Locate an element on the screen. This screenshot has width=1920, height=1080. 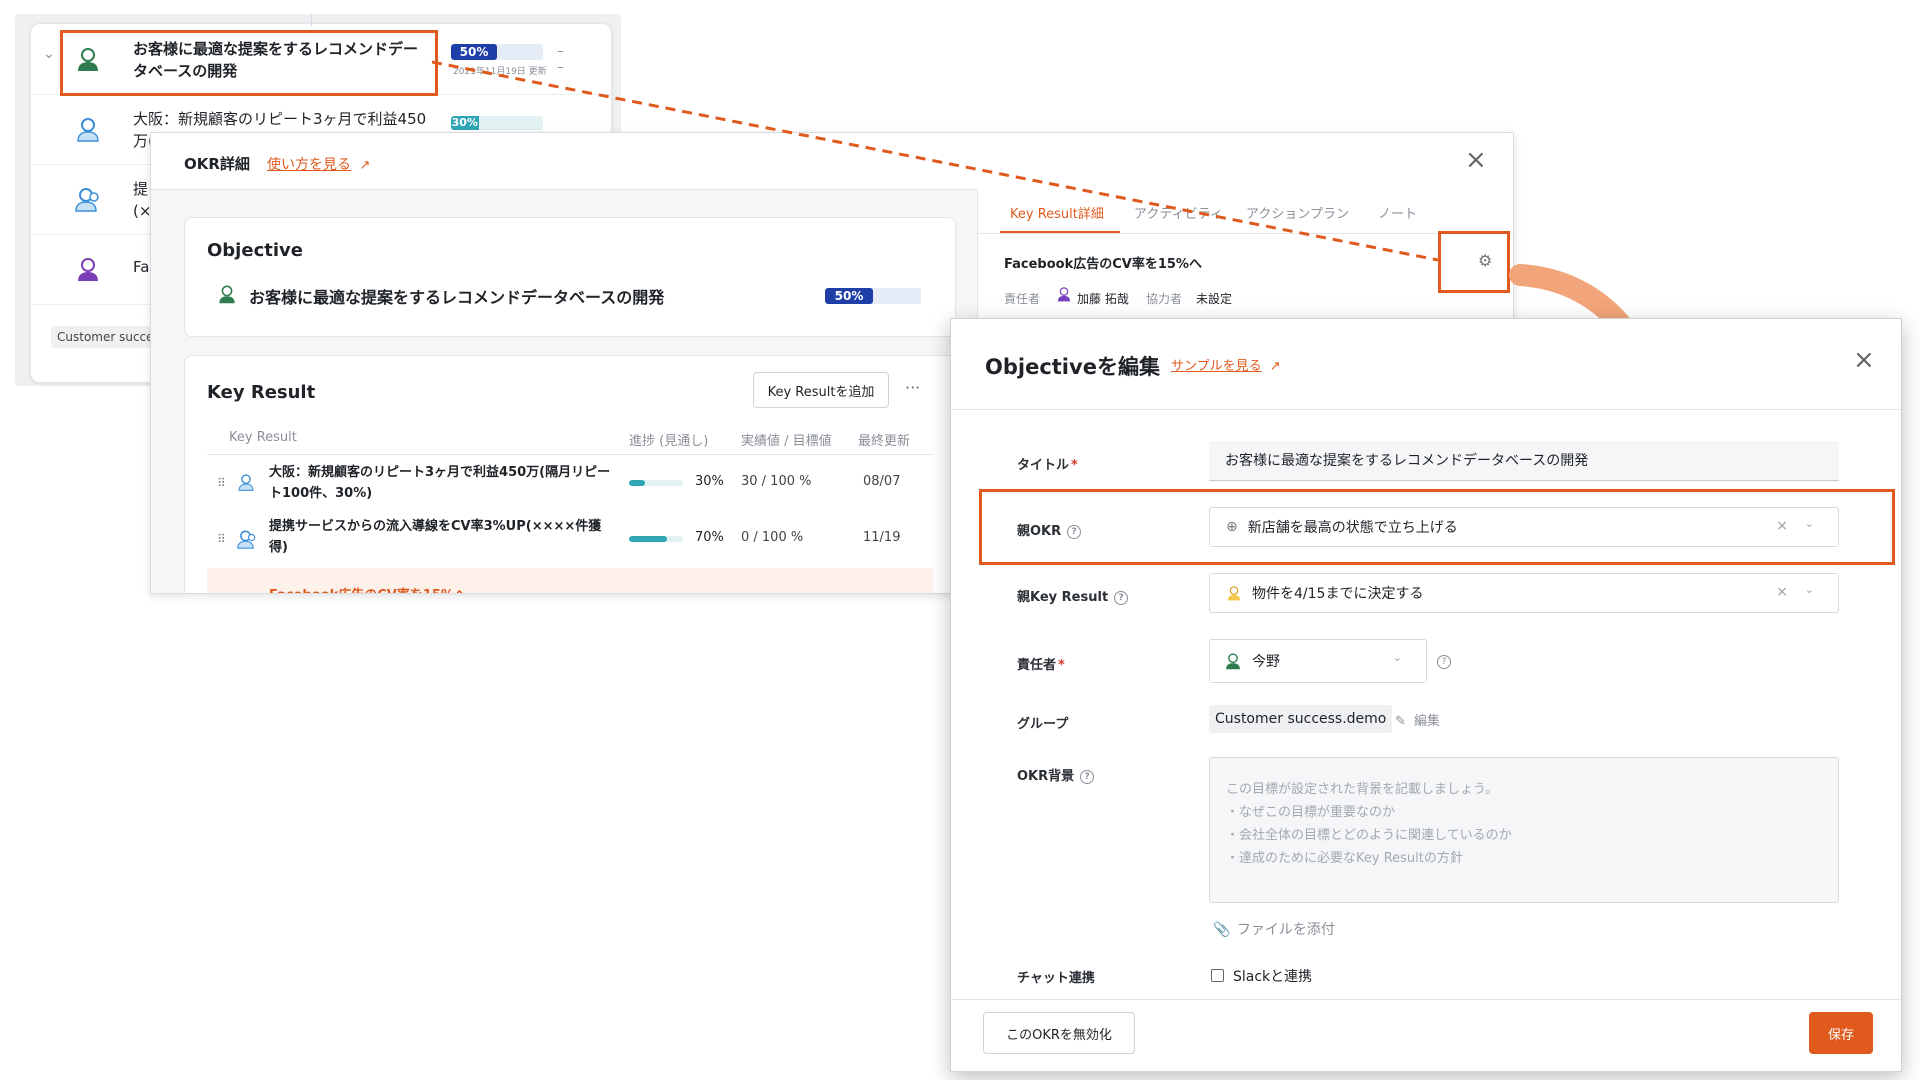
modal-footer: このOKRを無効化 保存 is located at coordinates (1426, 1035).